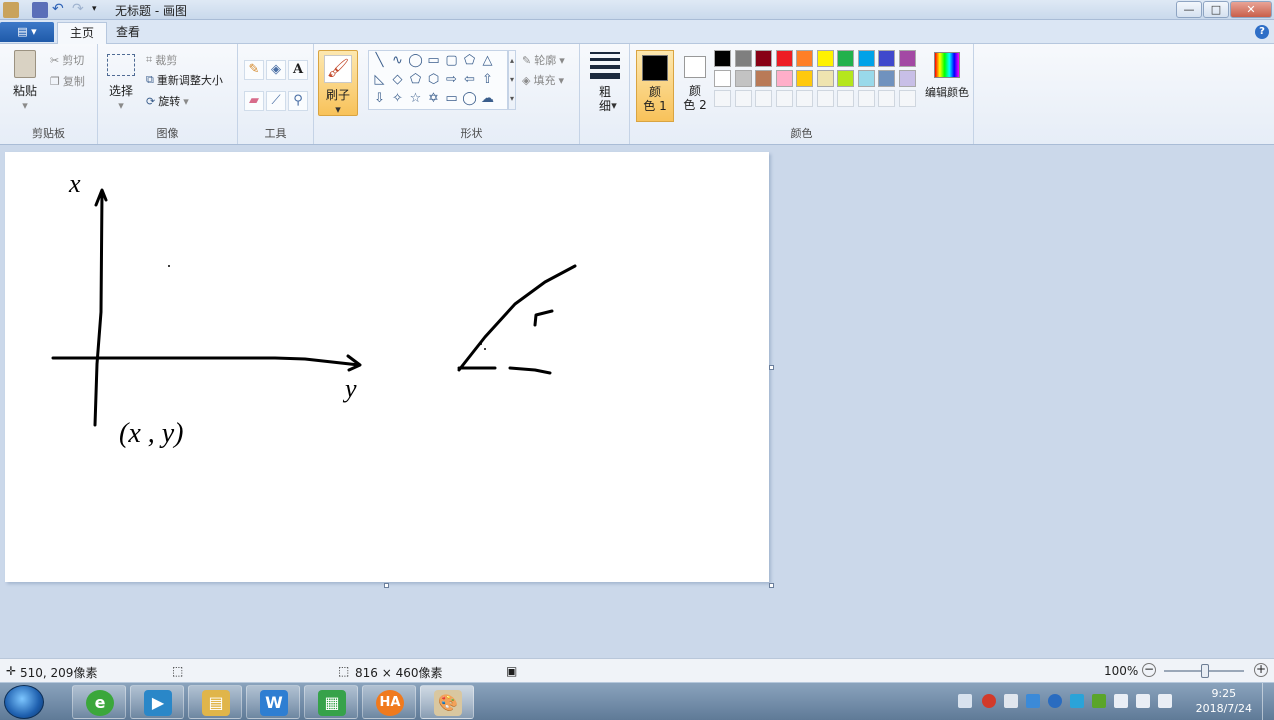  What do you see at coordinates (487, 99) in the screenshot?
I see `callout-cloud-shape-icon: ☁` at bounding box center [487, 99].